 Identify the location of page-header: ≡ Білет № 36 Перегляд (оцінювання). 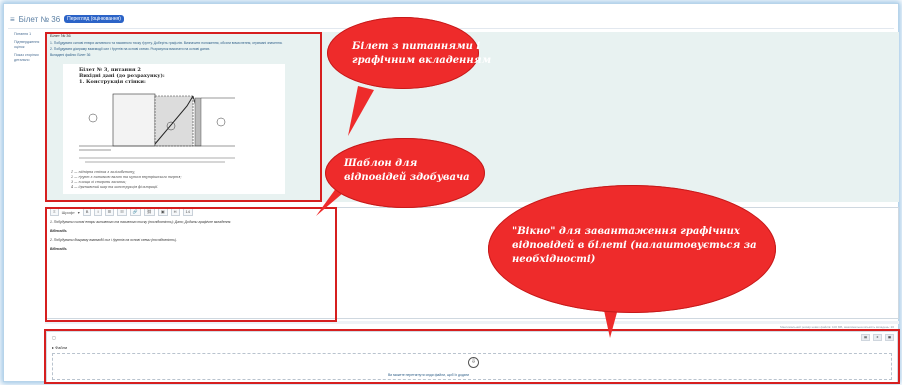
(67, 19).